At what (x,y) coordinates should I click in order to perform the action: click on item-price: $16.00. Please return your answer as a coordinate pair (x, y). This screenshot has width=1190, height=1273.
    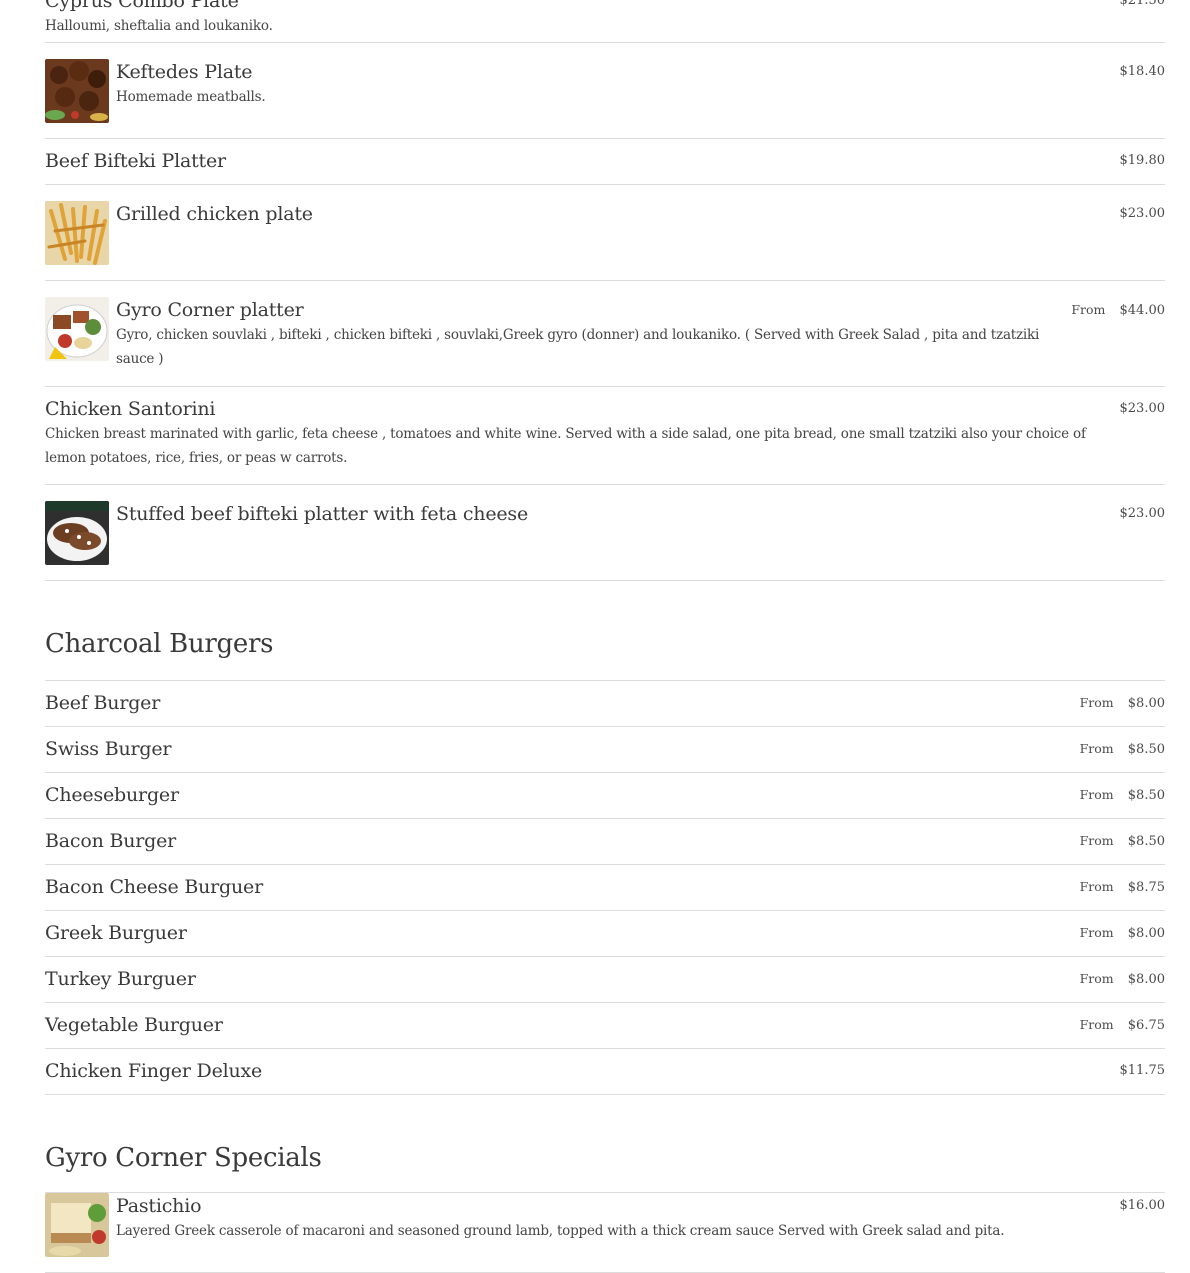
    Looking at the image, I should click on (1142, 1205).